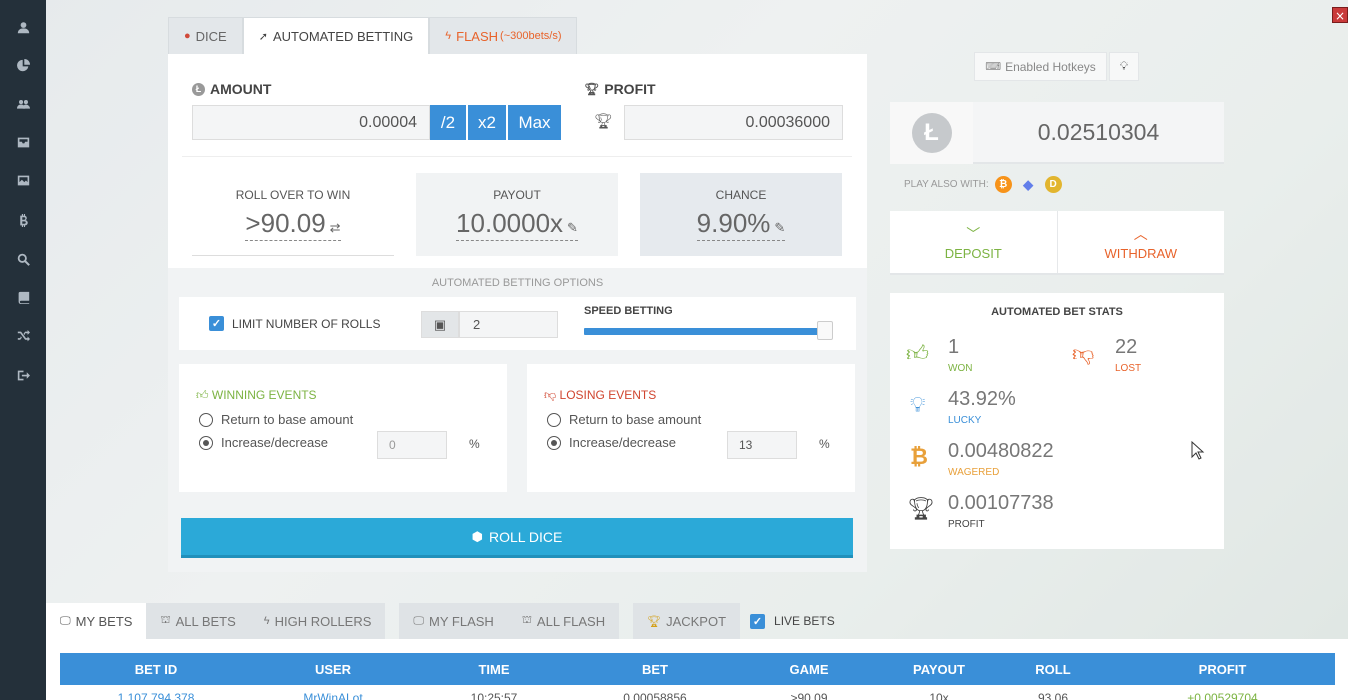 The width and height of the screenshot is (1348, 700). I want to click on won-value: 1, so click(954, 347).